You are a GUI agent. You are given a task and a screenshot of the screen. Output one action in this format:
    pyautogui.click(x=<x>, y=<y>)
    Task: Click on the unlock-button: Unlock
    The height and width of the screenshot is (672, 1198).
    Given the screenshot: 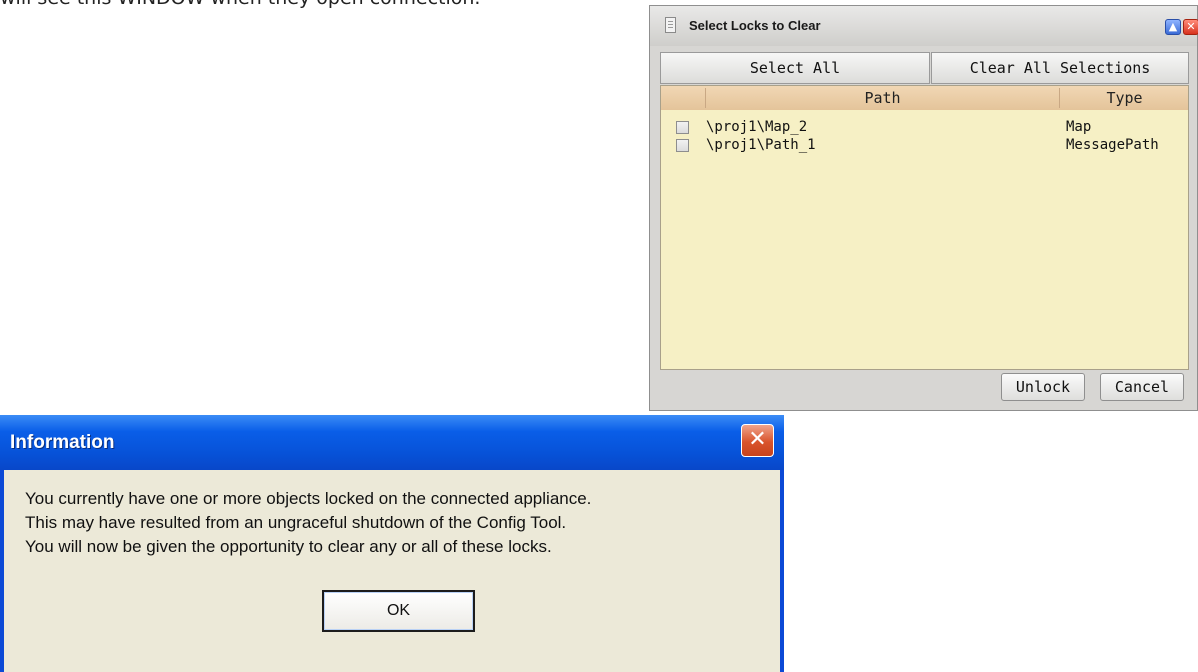 What is the action you would take?
    pyautogui.click(x=1043, y=387)
    